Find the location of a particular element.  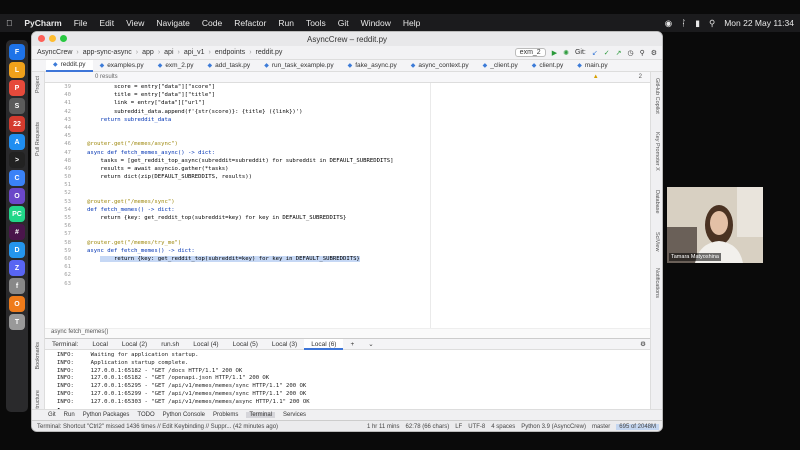

terminal-tab-local-4: Local (4) is located at coordinates (205, 344).